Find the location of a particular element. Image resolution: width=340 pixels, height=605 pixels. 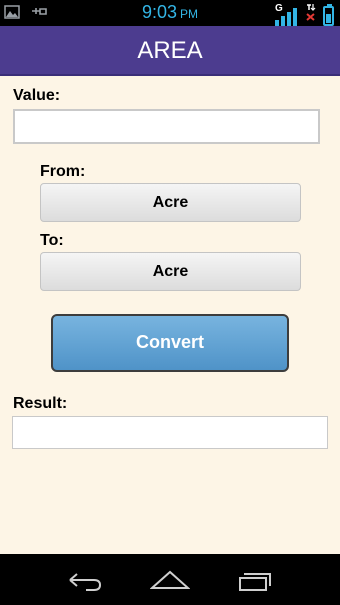

clock-time: 9:03 is located at coordinates (159, 12).